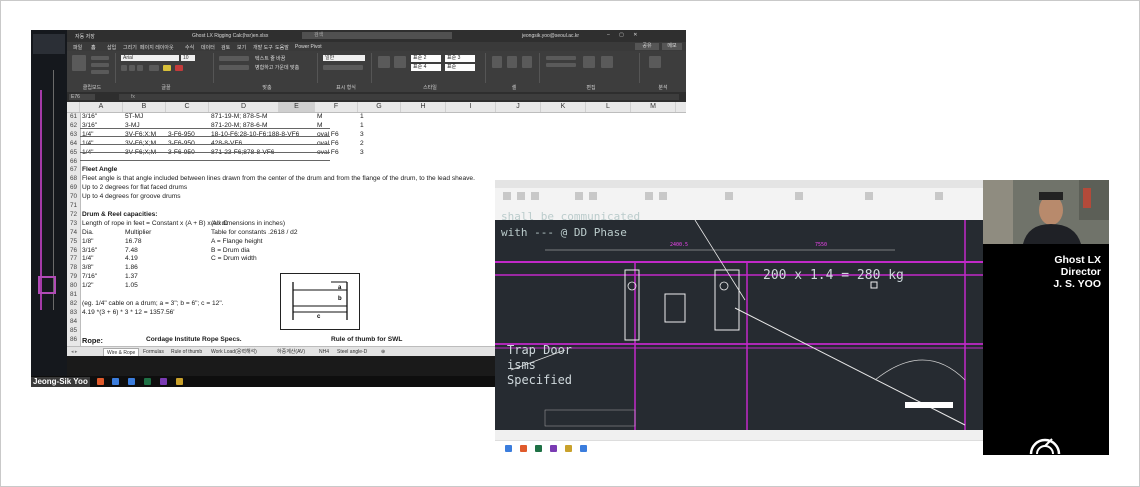  Describe the element at coordinates (73, 250) in the screenshot. I see `row-header: 76` at that location.